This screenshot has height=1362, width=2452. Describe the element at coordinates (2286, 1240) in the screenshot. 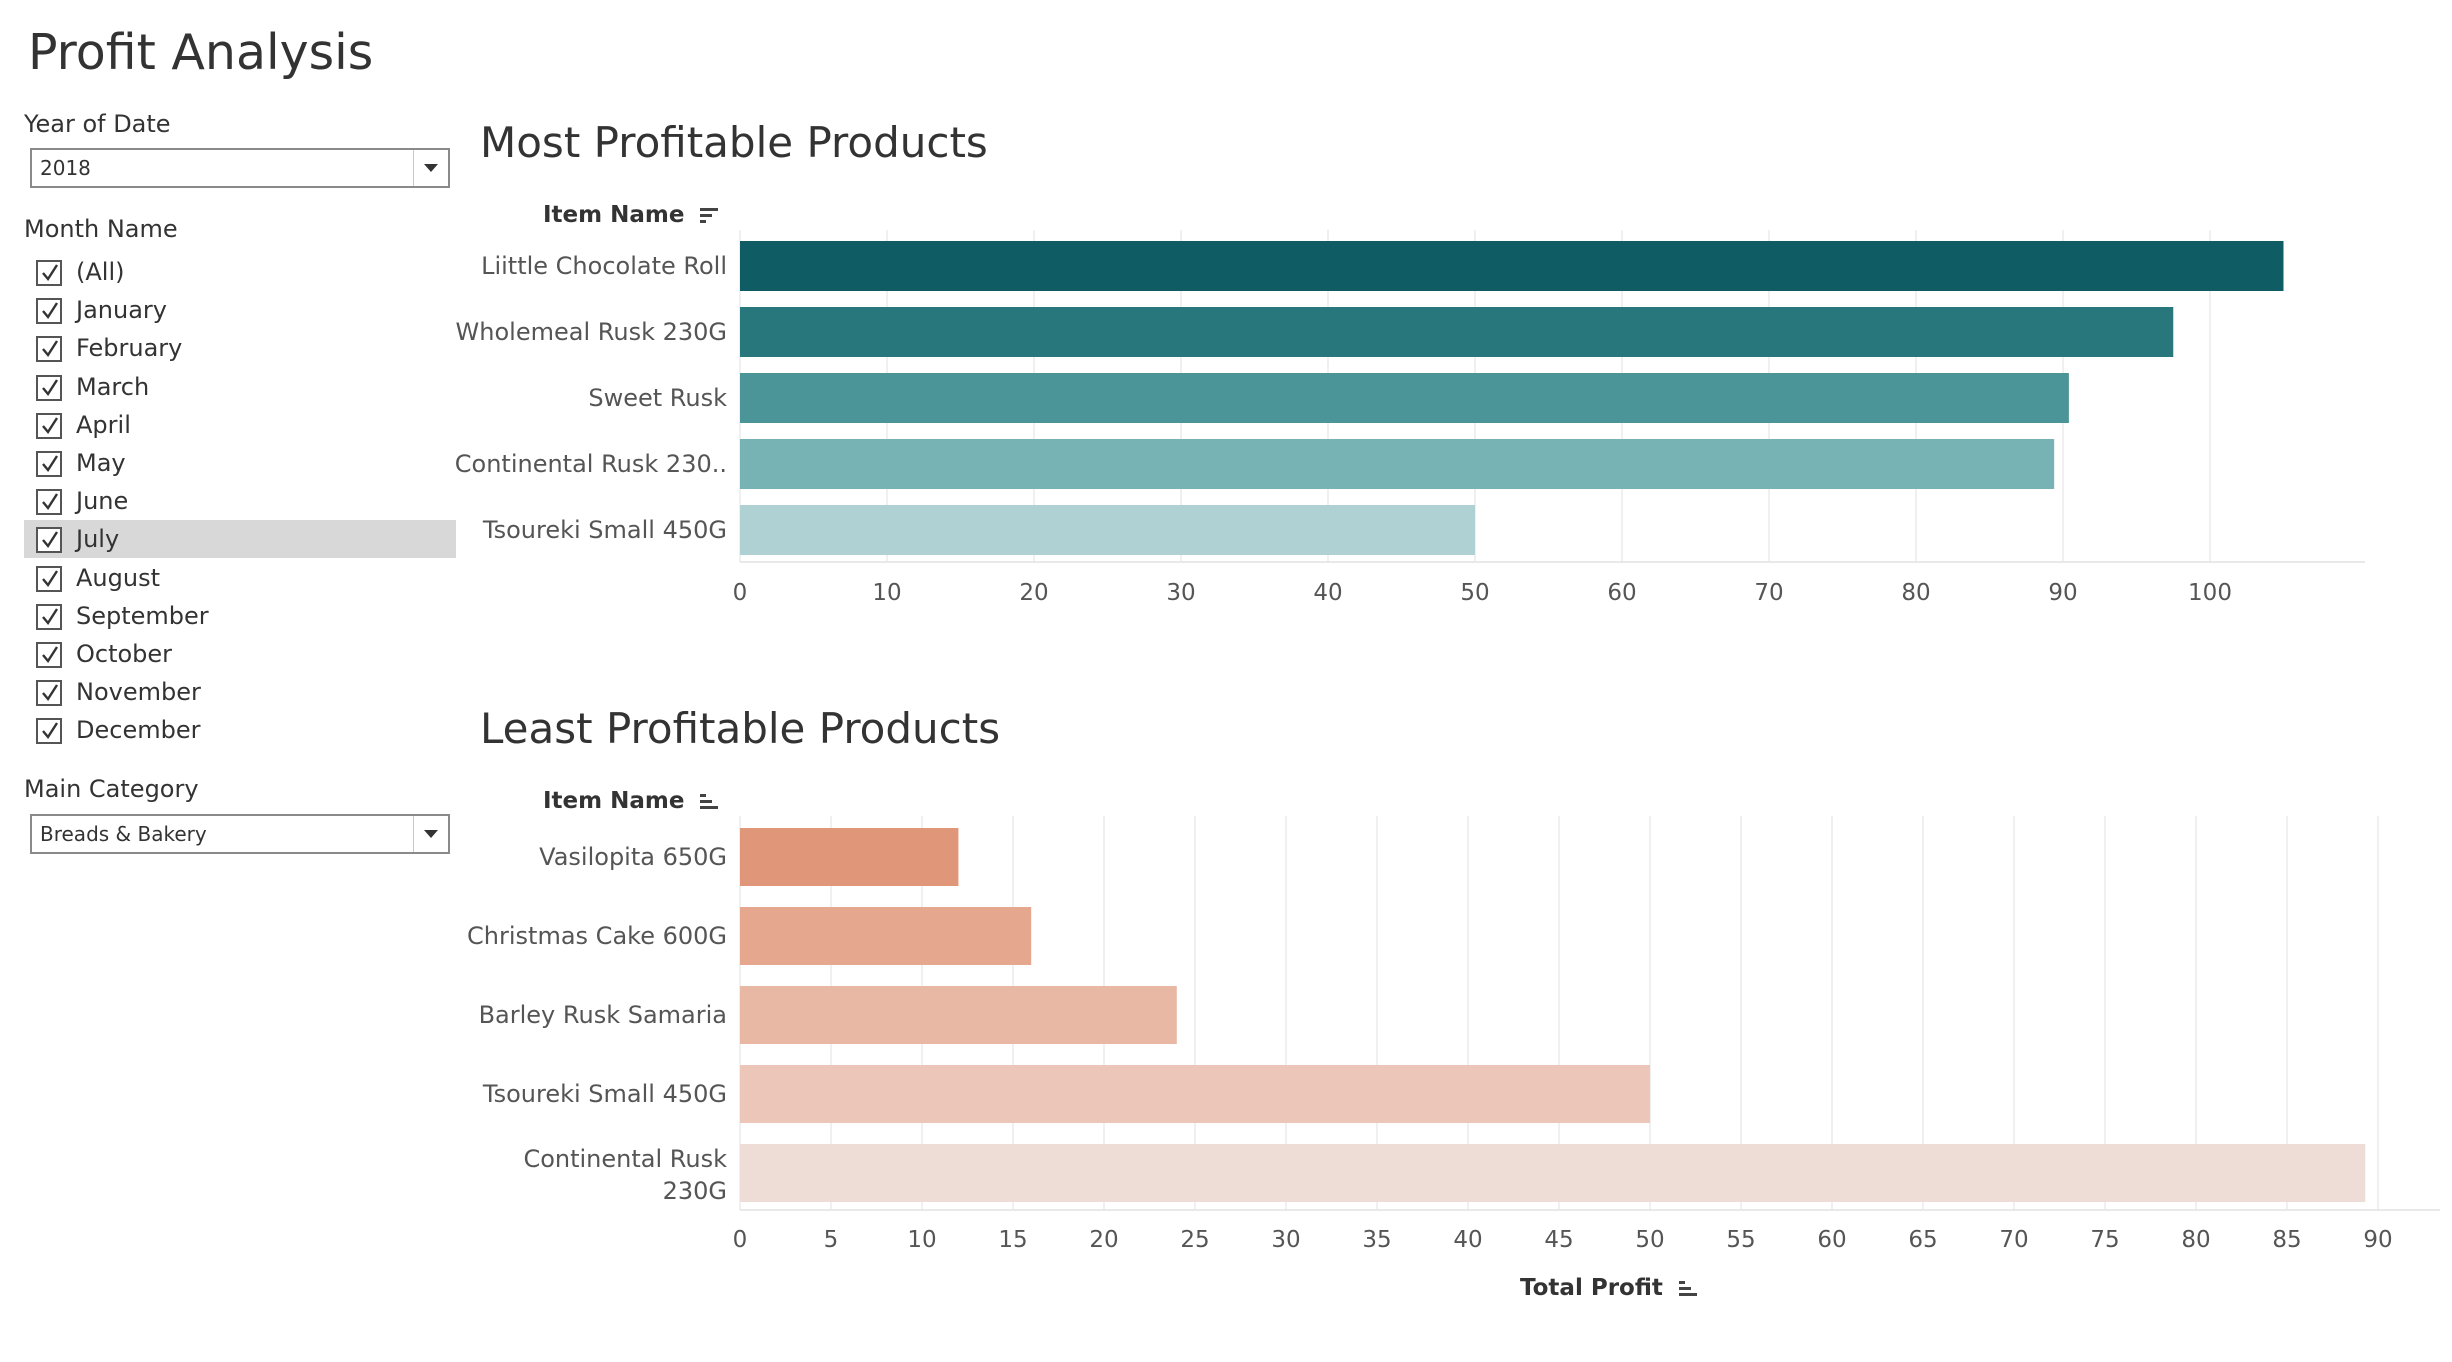

I see `x-tick-label: 85` at that location.